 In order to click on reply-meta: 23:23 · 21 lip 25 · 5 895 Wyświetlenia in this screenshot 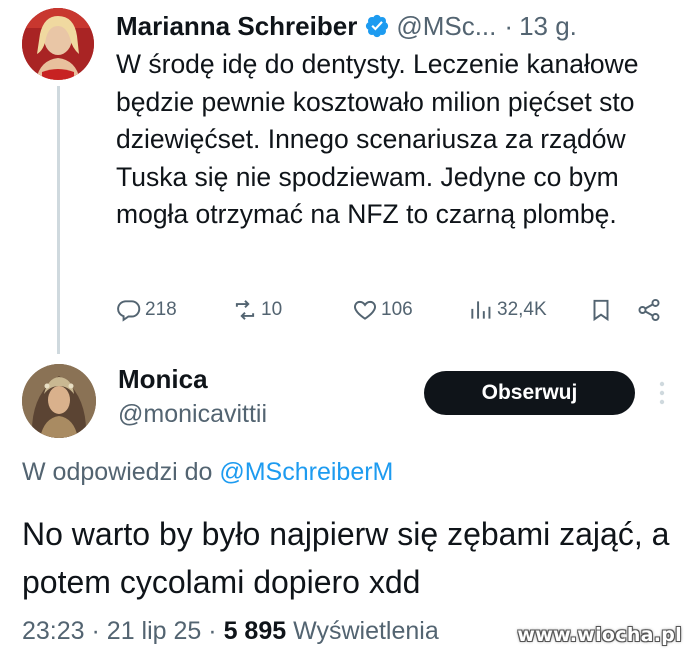, I will do `click(230, 631)`.